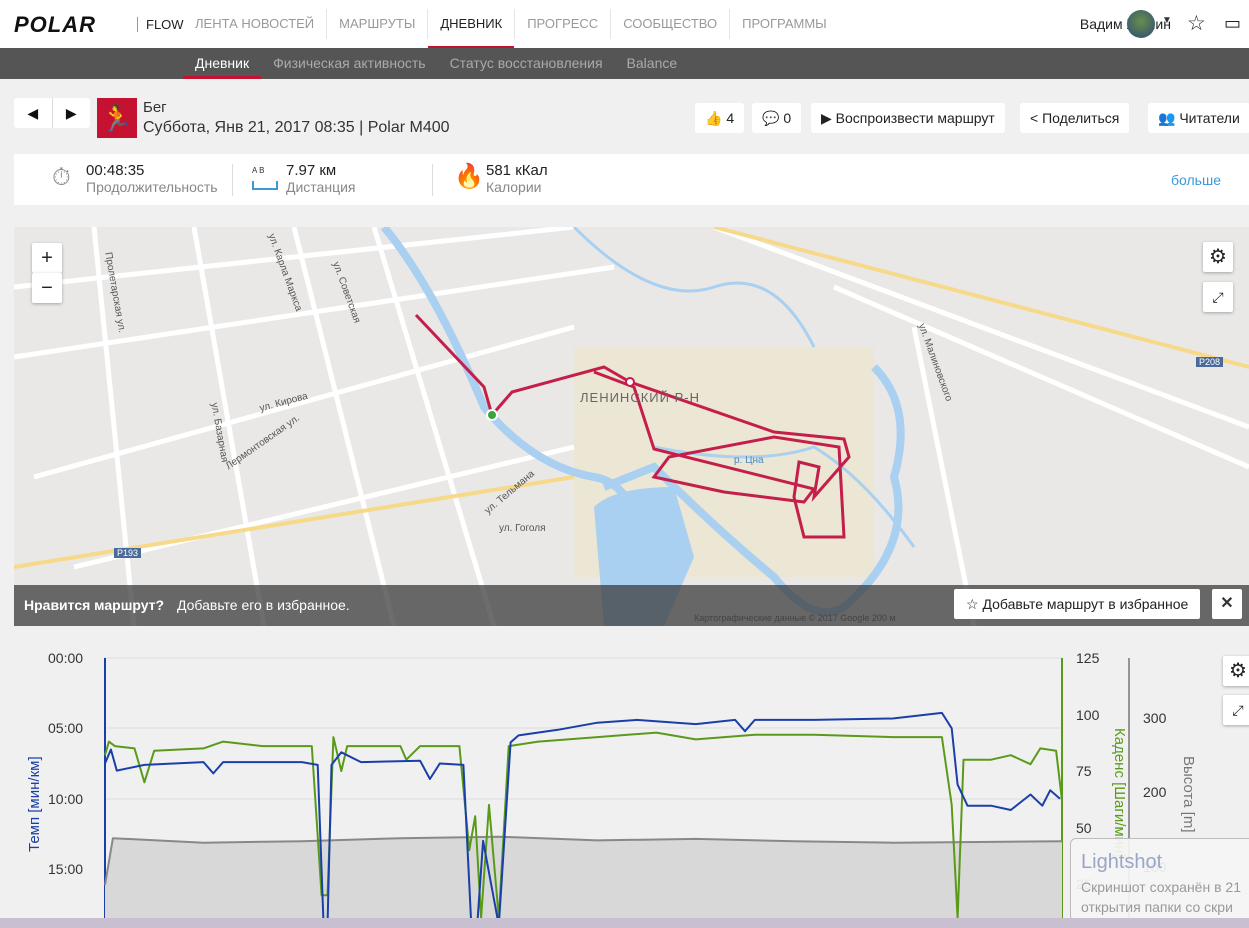  What do you see at coordinates (152, 178) in the screenshot?
I see `duration-stat: 00:48:35 Продолжительность` at bounding box center [152, 178].